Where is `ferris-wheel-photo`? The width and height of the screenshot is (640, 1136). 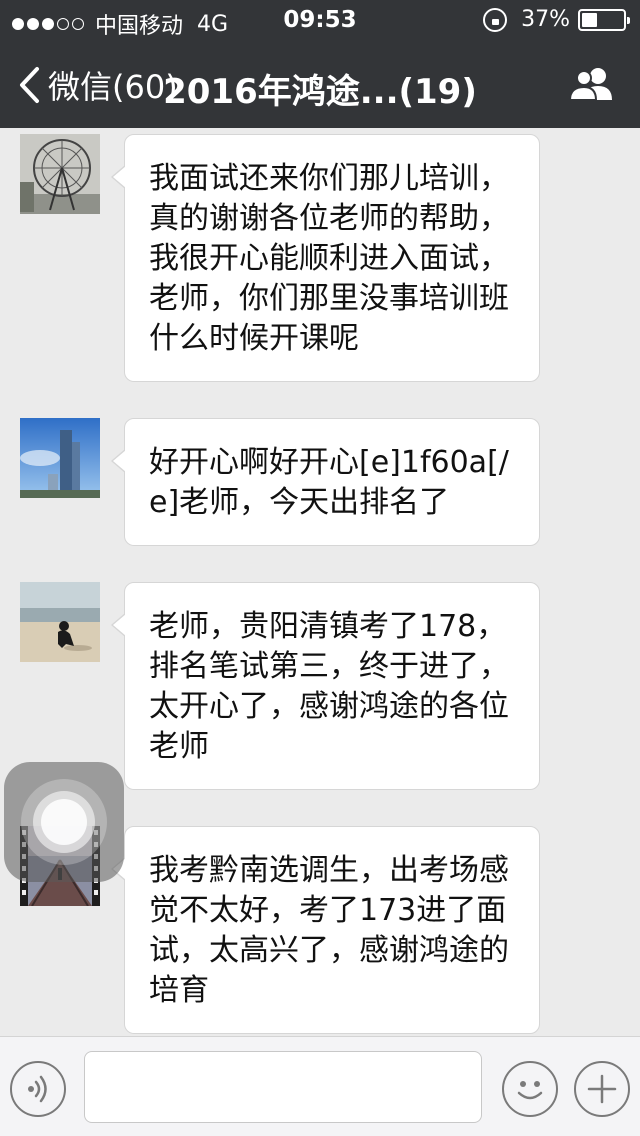 ferris-wheel-photo is located at coordinates (60, 174).